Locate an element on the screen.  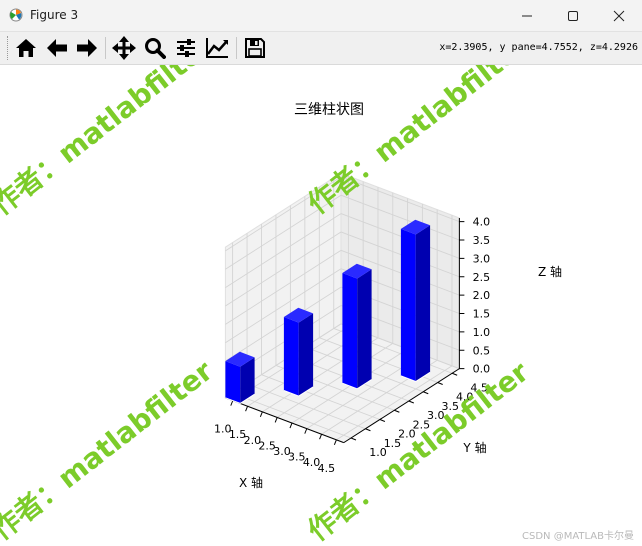
configure-subplots-icon is located at coordinates (186, 48).